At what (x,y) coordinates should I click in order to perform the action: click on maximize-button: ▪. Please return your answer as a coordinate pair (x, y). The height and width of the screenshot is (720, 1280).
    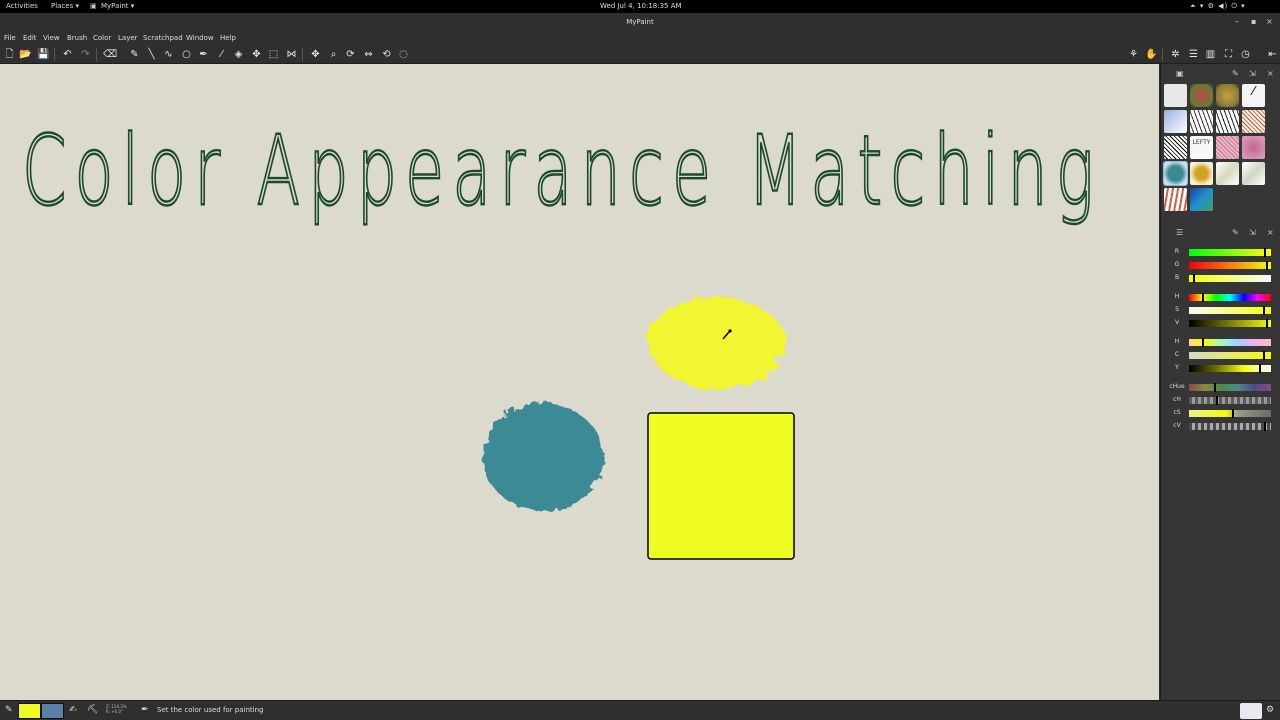
    Looking at the image, I should click on (1253, 22).